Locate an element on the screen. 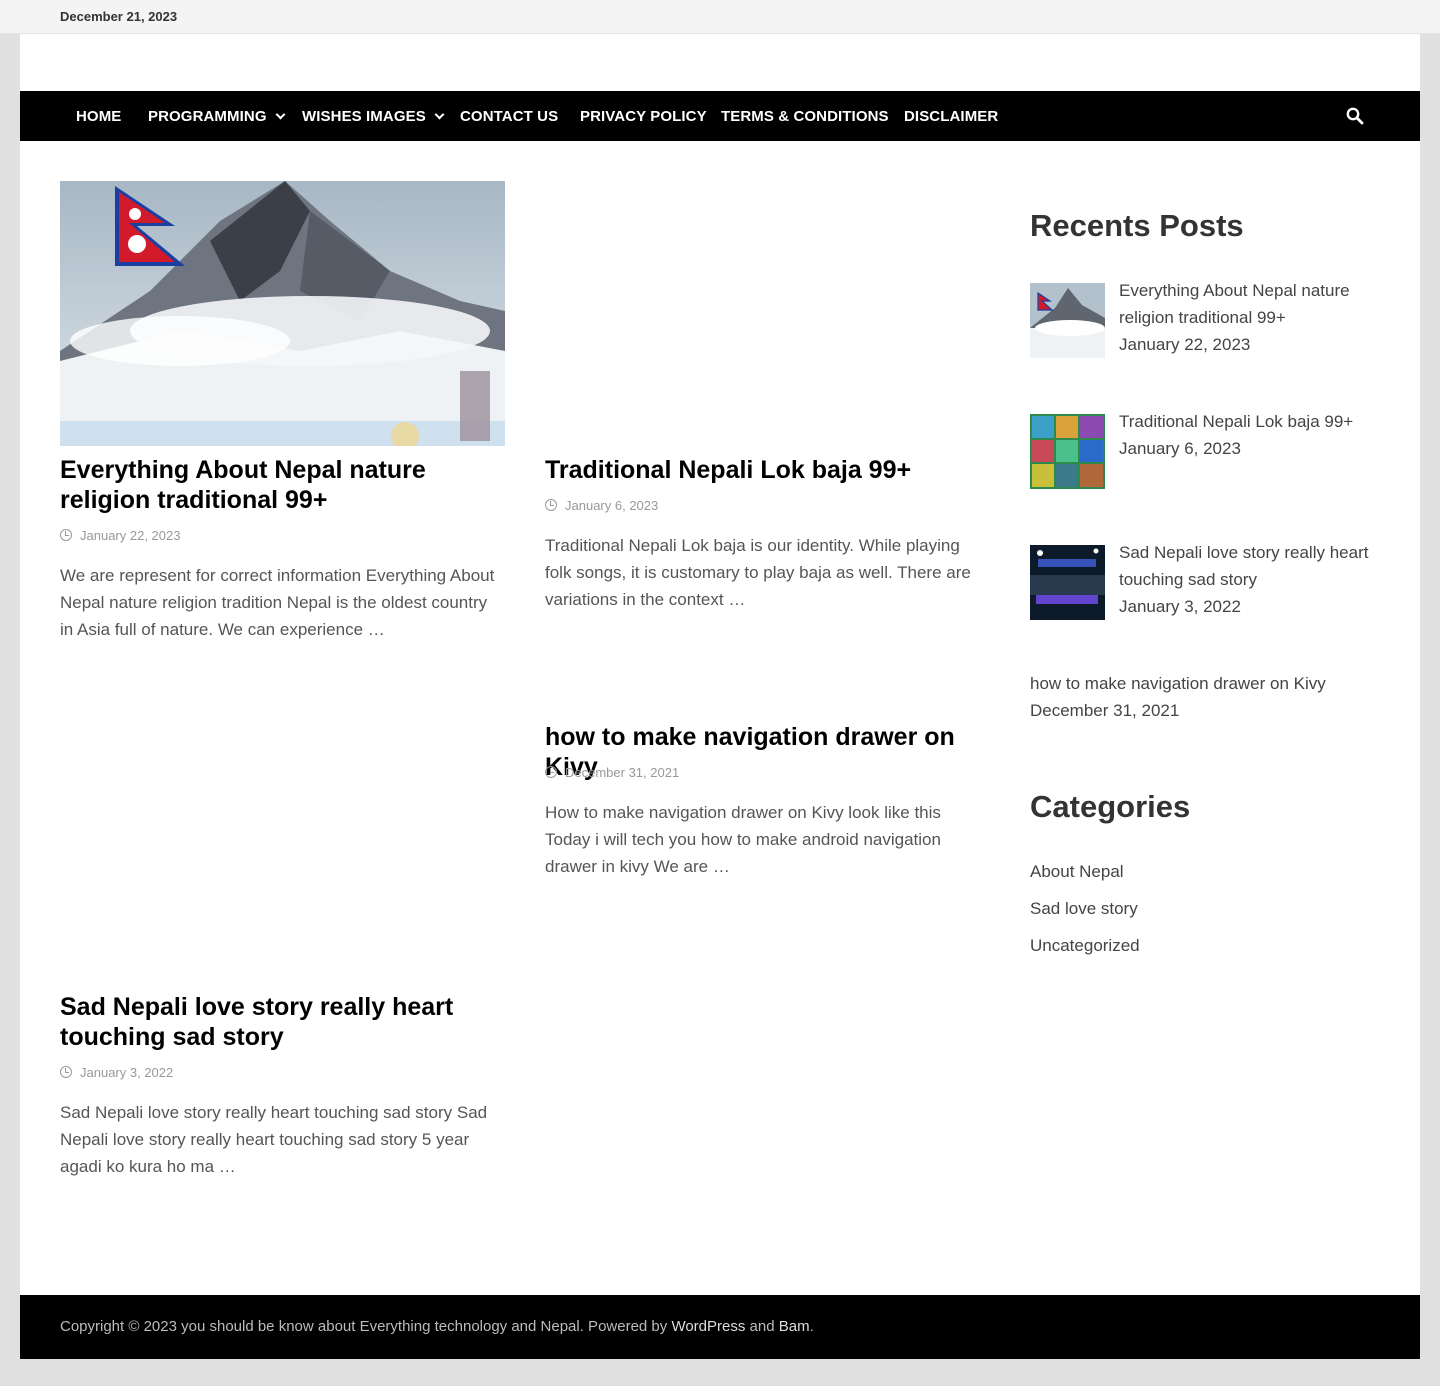 The height and width of the screenshot is (1386, 1440). post-date: January 6, 2023 is located at coordinates (601, 505).